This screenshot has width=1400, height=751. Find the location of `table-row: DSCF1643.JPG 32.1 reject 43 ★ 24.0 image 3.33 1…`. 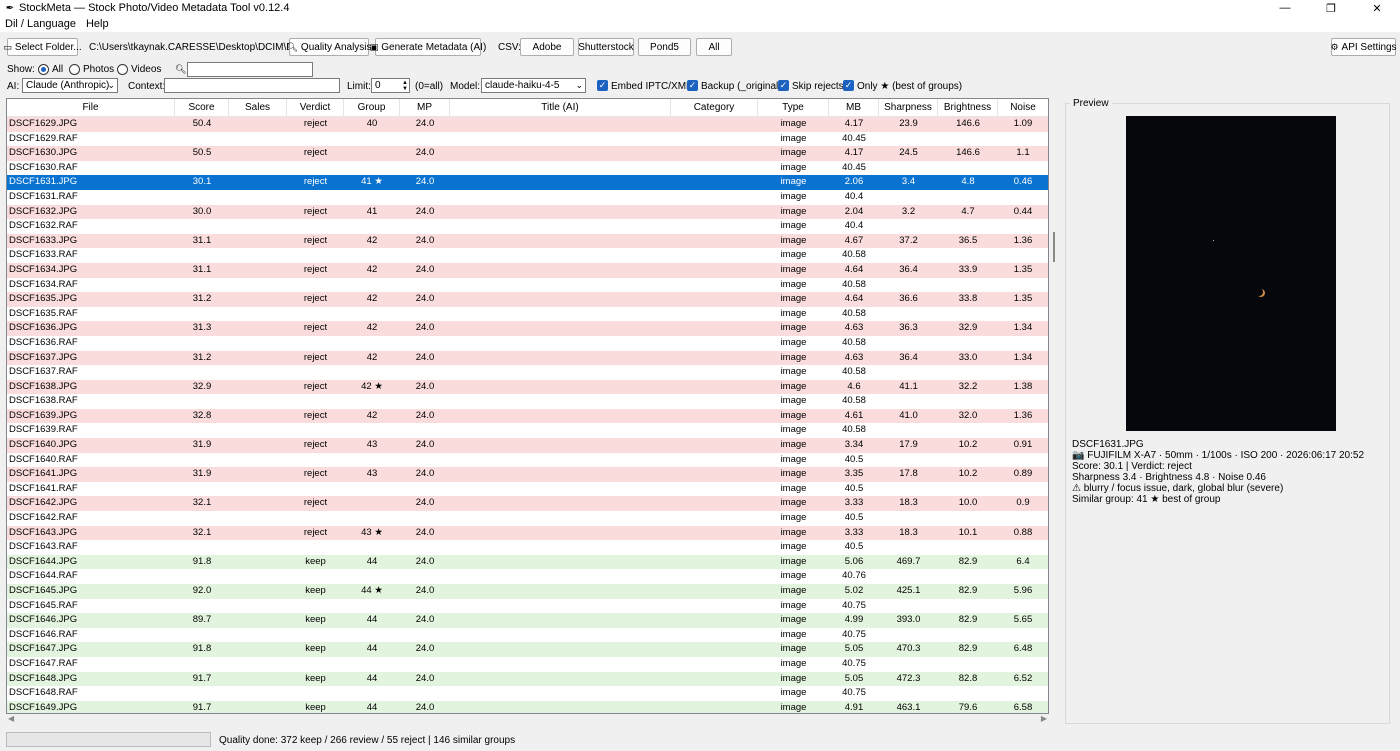

table-row: DSCF1643.JPG 32.1 reject 43 ★ 24.0 image 3.33 1… is located at coordinates (527, 533).